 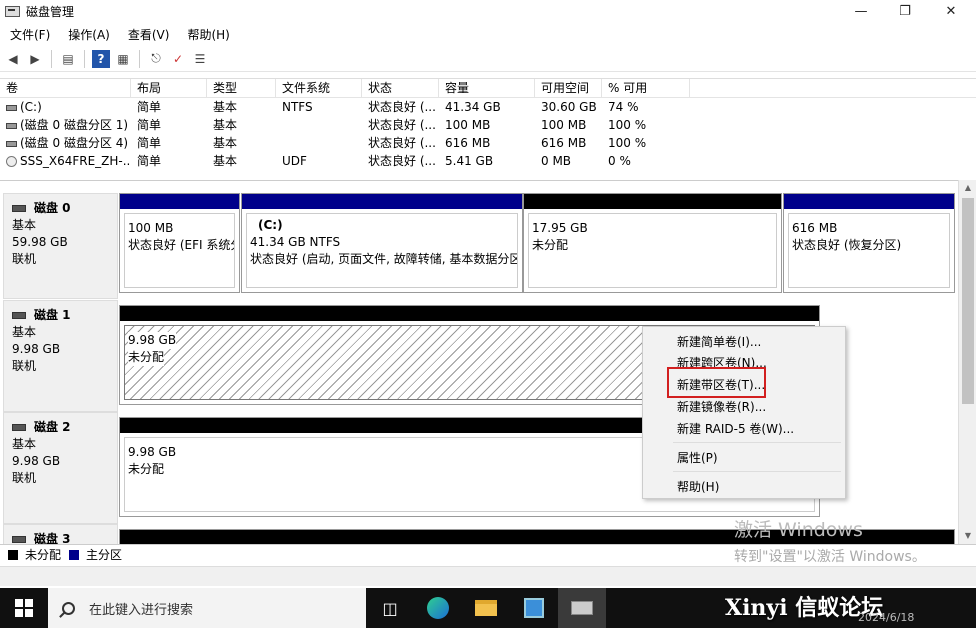 What do you see at coordinates (148, 34) in the screenshot?
I see `menu-view: 查看(V)` at bounding box center [148, 34].